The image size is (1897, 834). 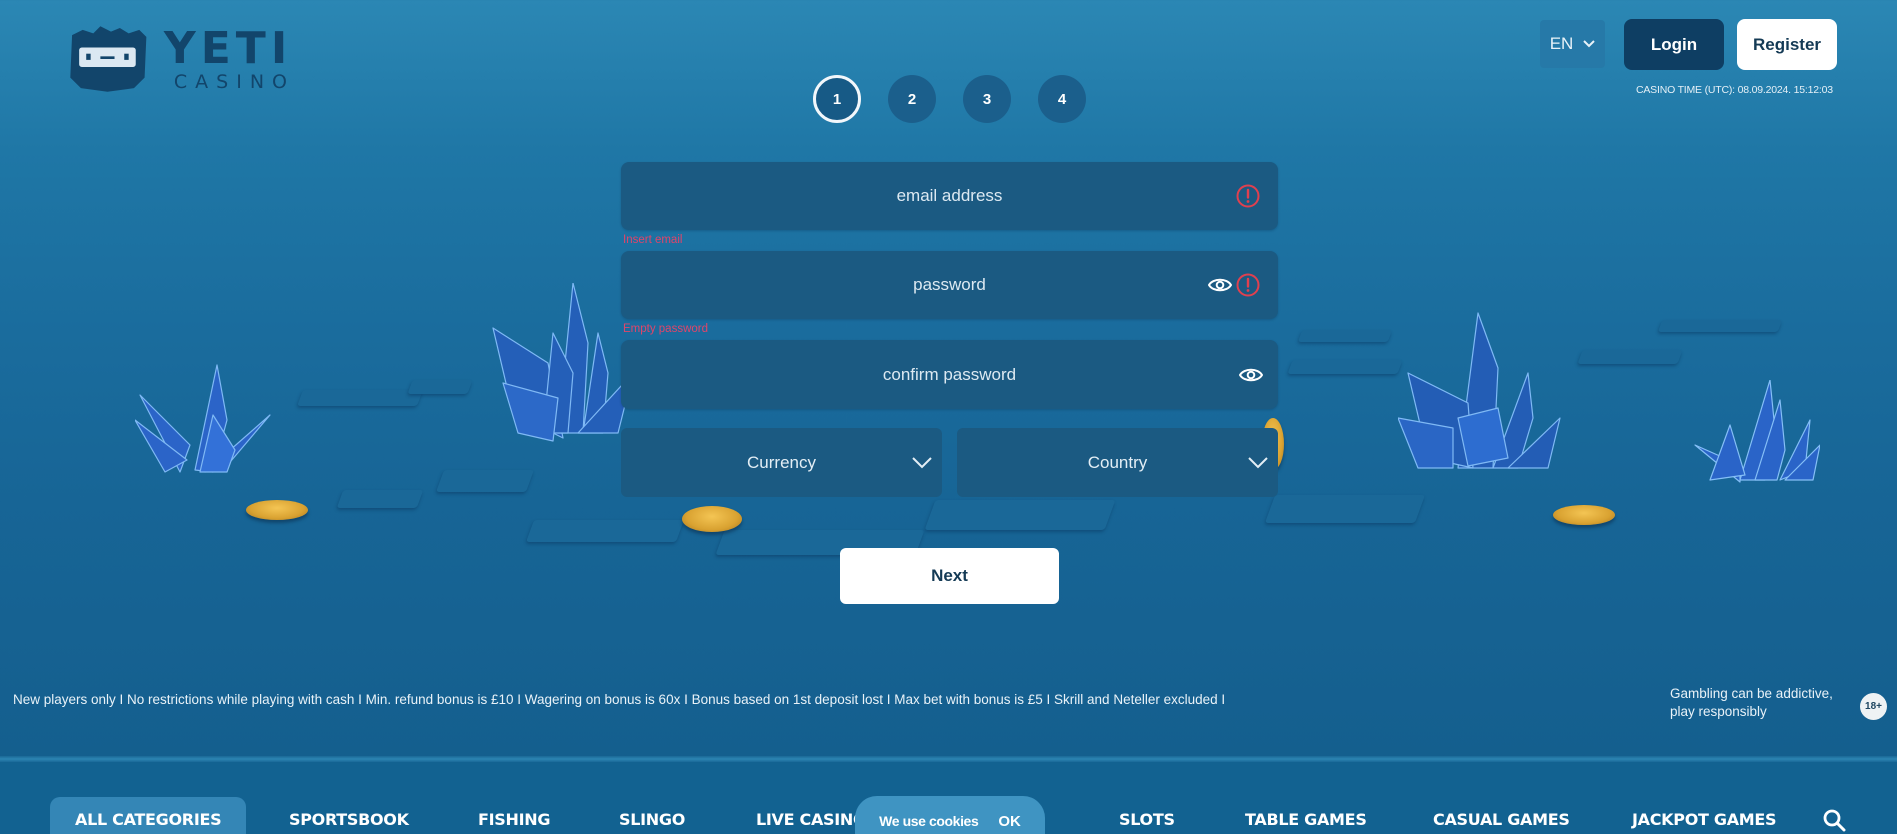 I want to click on email-field, so click(x=949, y=196).